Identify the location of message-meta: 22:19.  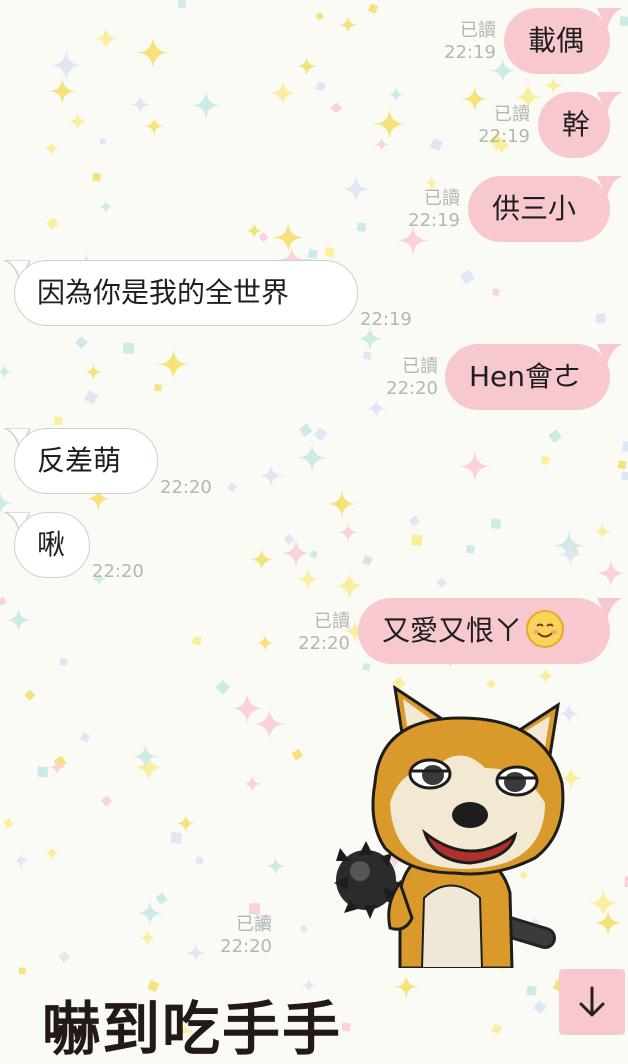
(395, 320).